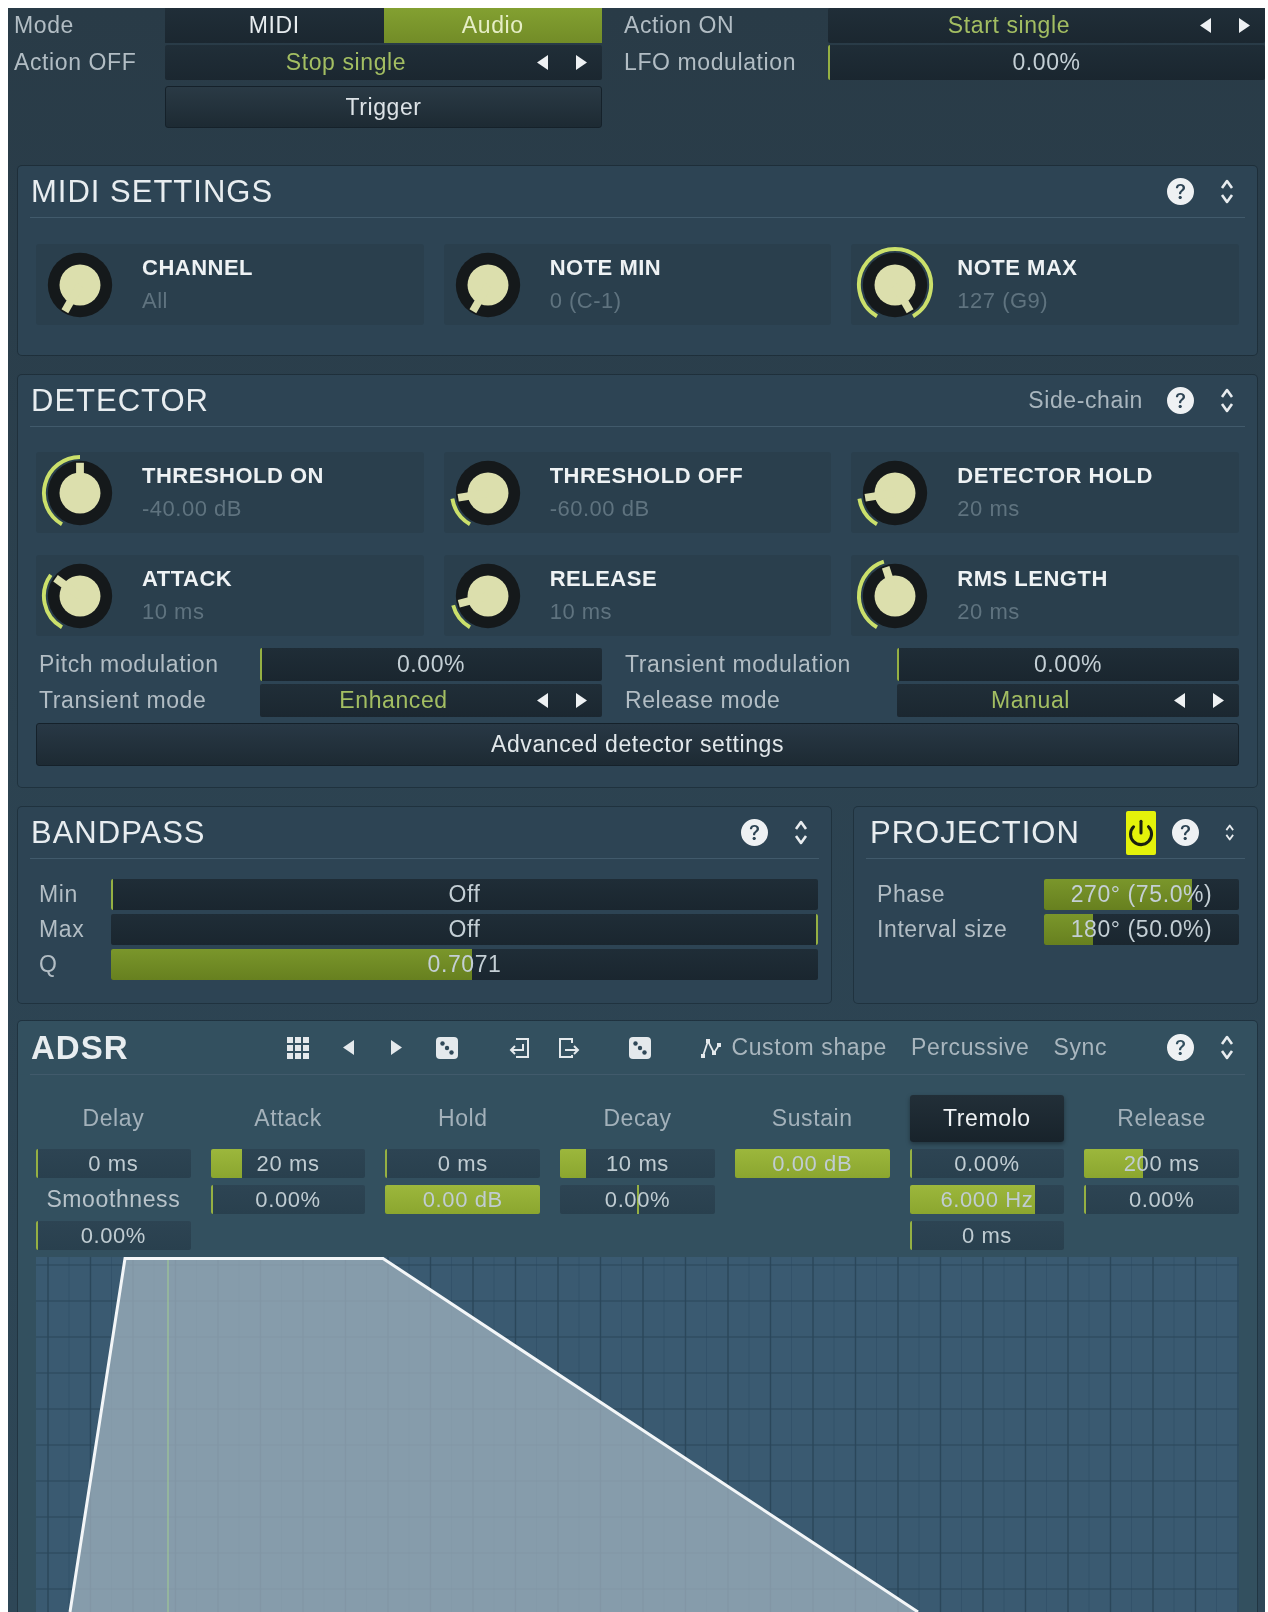  I want to click on stage-button: Sustain, so click(812, 1118).